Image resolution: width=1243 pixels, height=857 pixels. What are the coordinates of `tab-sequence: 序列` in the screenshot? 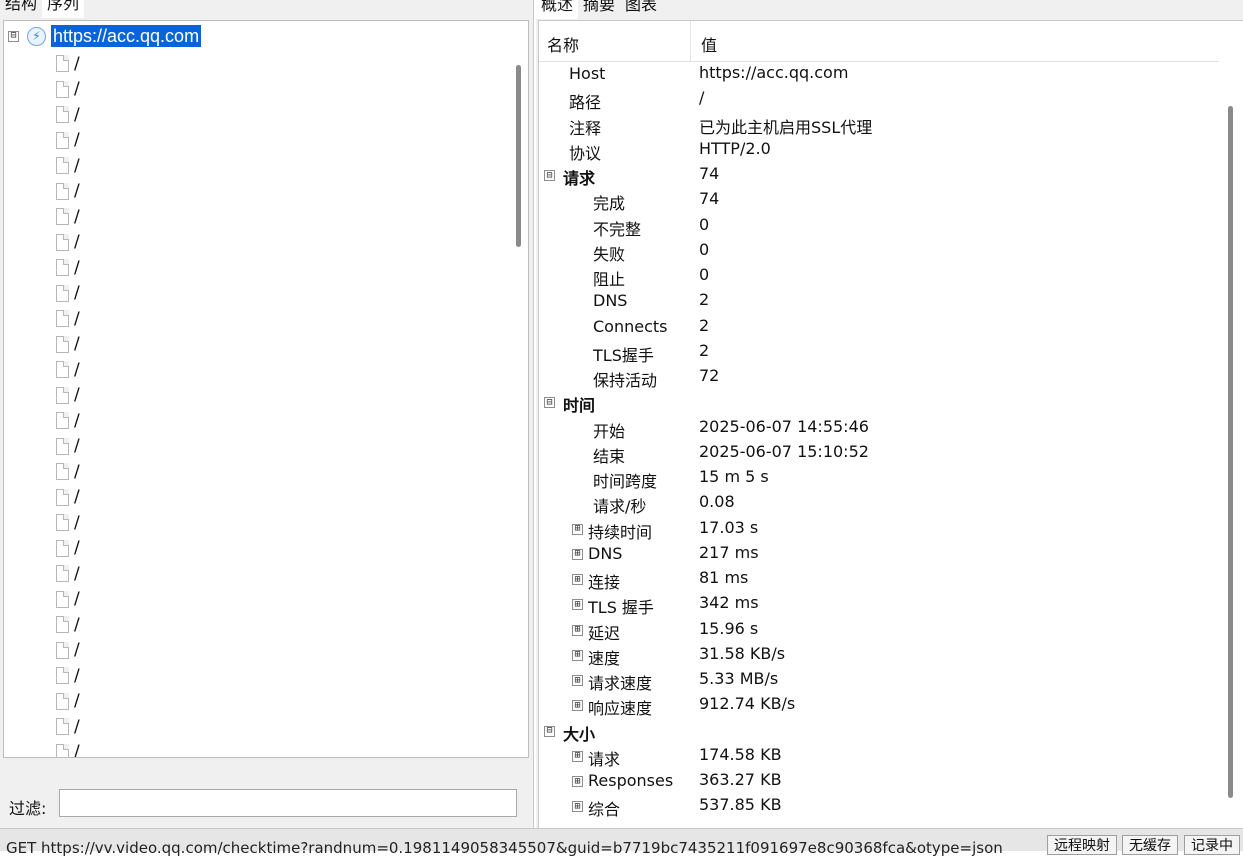 It's located at (63, 9).